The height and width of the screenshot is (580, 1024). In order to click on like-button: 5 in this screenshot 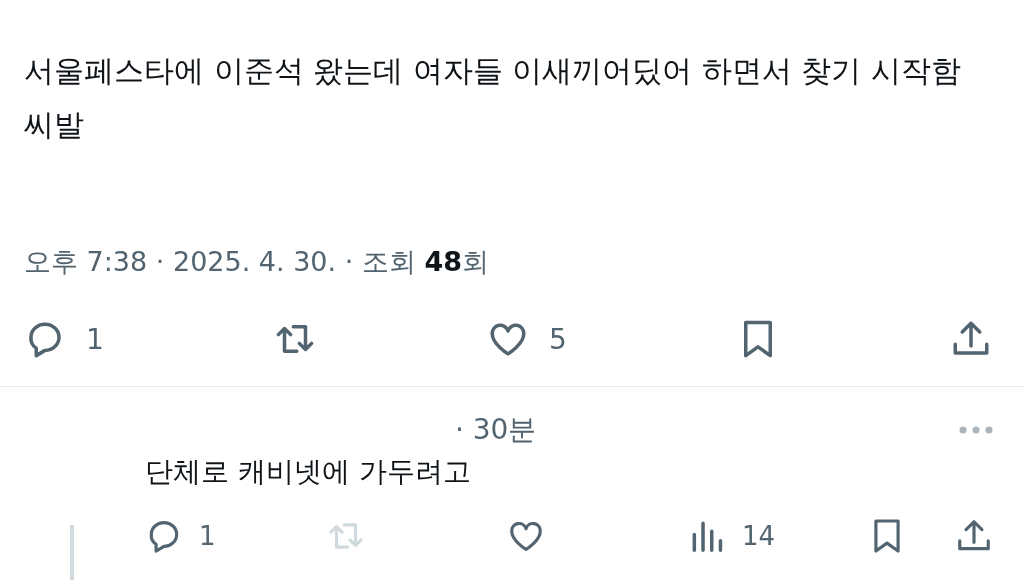, I will do `click(527, 339)`.